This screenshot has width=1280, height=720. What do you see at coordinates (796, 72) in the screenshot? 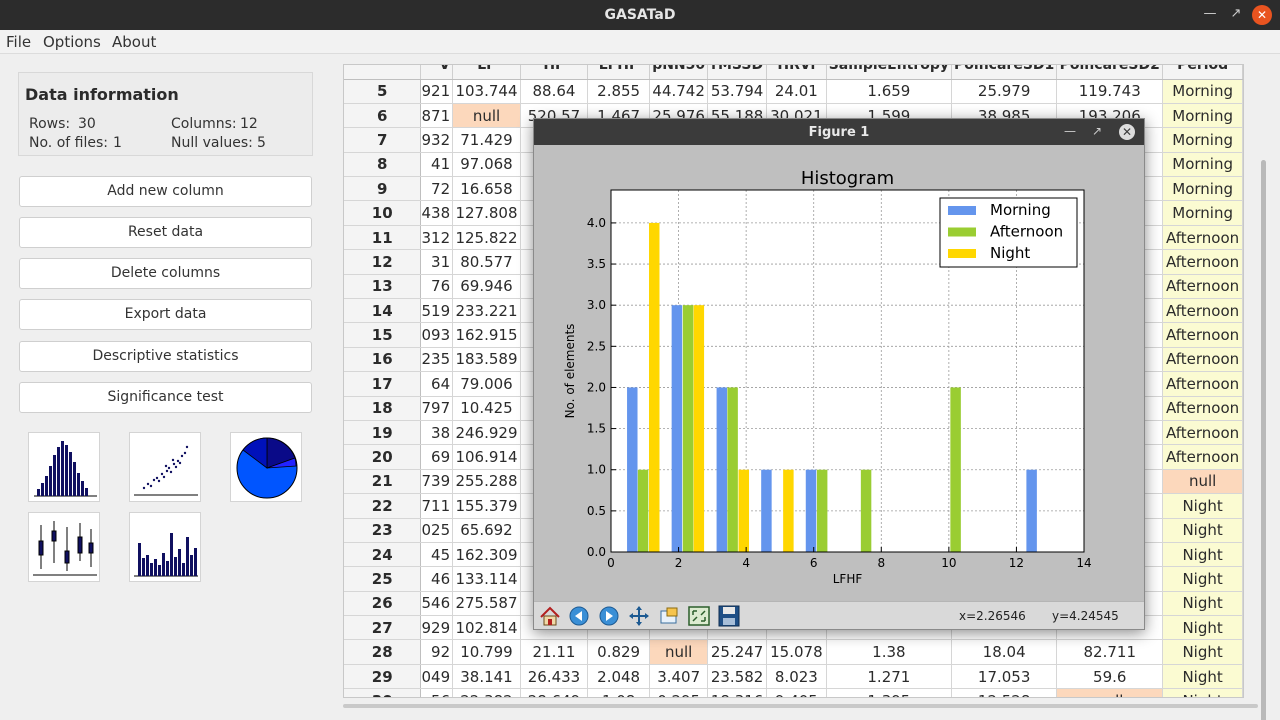
I see `column-header: HRVi` at bounding box center [796, 72].